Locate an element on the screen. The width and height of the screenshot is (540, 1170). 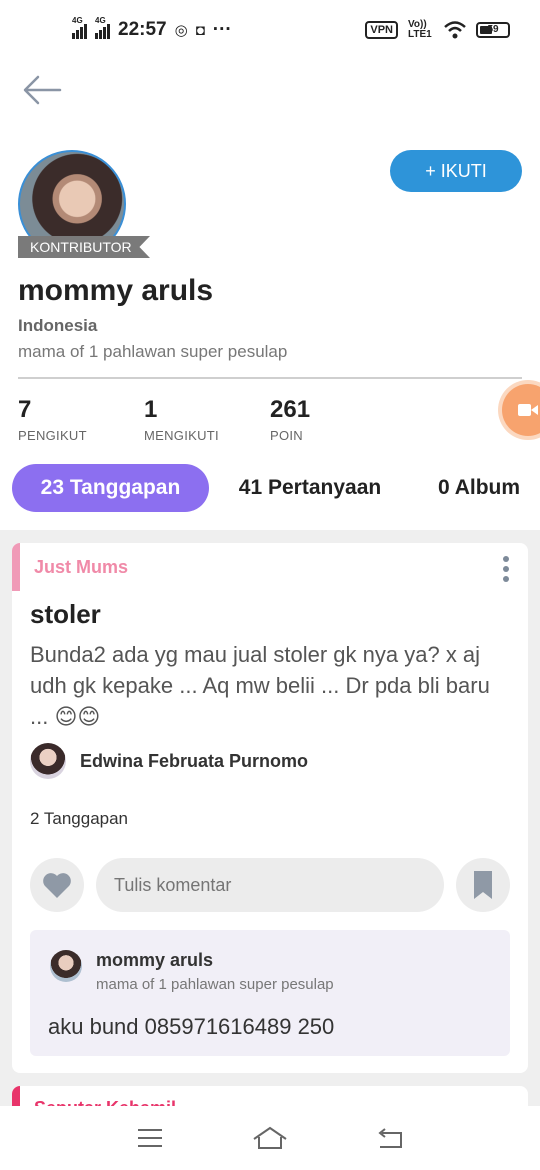
stat-label: POIN is located at coordinates (286, 435).